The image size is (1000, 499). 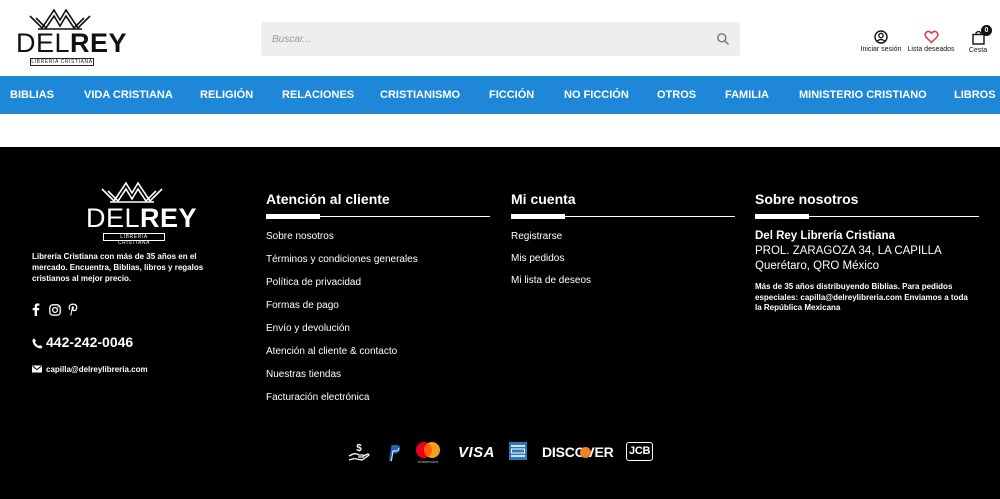 What do you see at coordinates (477, 452) in the screenshot?
I see `visa-logo-text: VISA` at bounding box center [477, 452].